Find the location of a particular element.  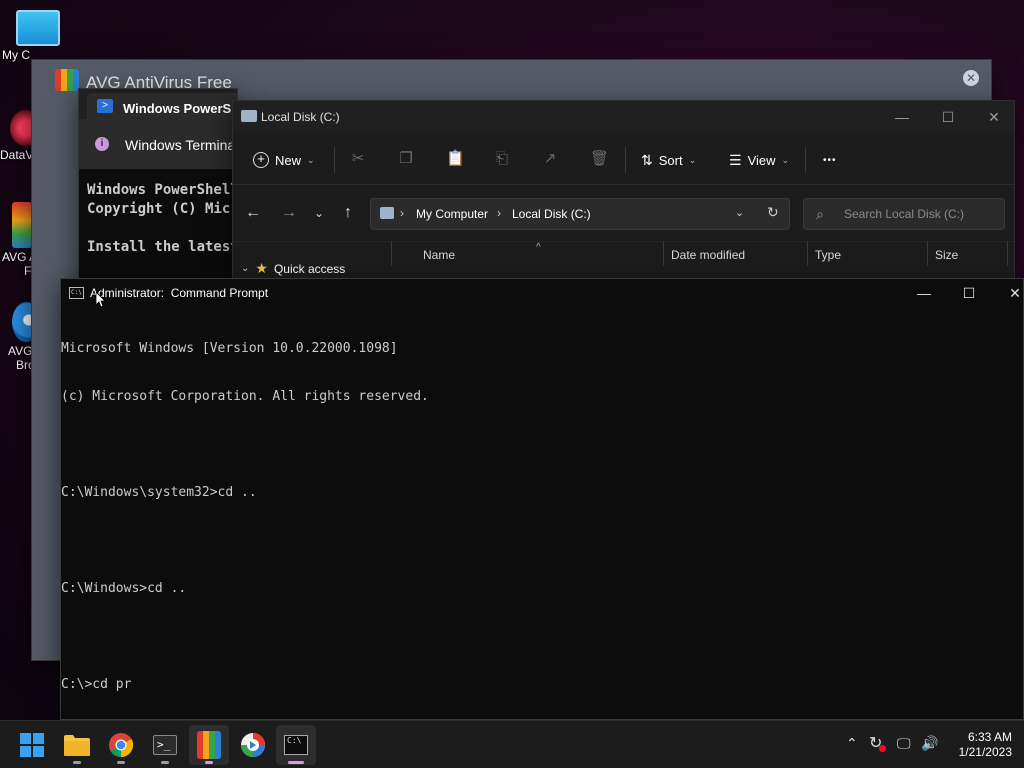

terminal-notice-label: Windows Terminal is located at coordinates (181, 145).